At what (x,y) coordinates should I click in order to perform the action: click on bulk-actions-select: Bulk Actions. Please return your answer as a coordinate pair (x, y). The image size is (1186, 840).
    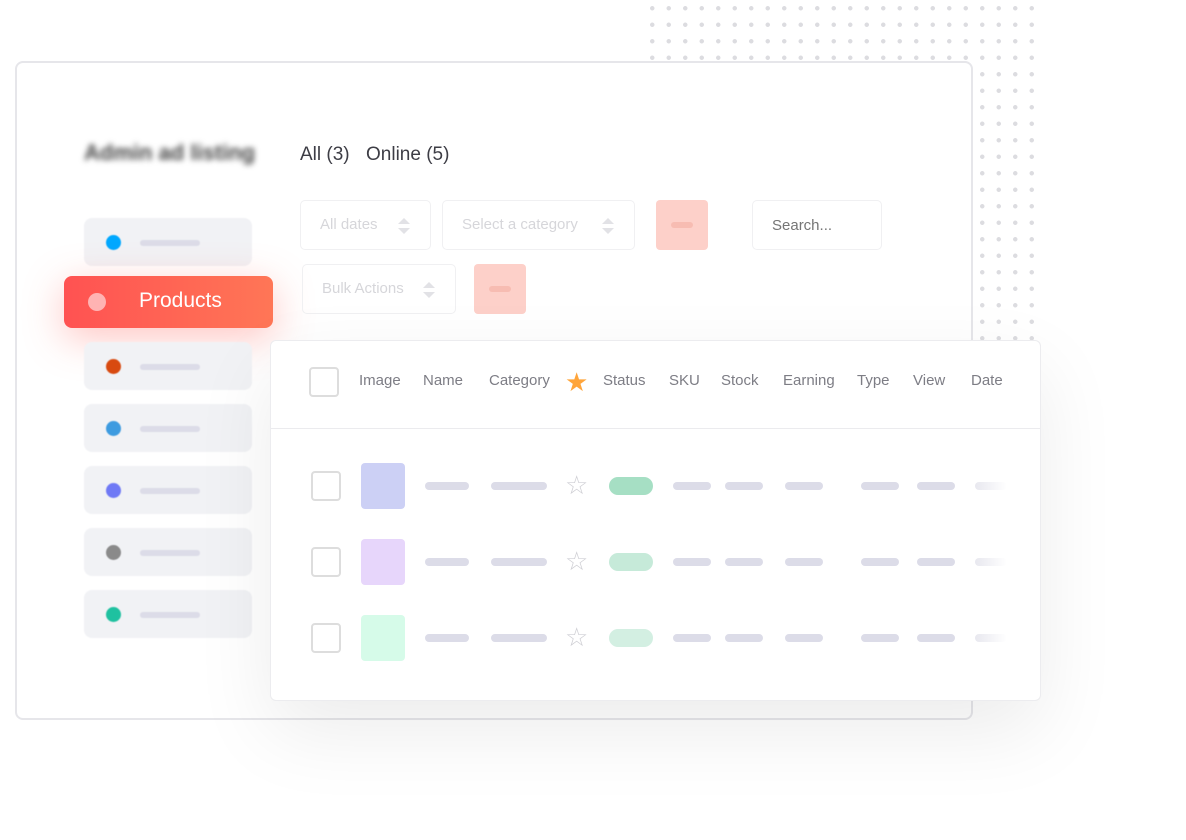
    Looking at the image, I should click on (379, 289).